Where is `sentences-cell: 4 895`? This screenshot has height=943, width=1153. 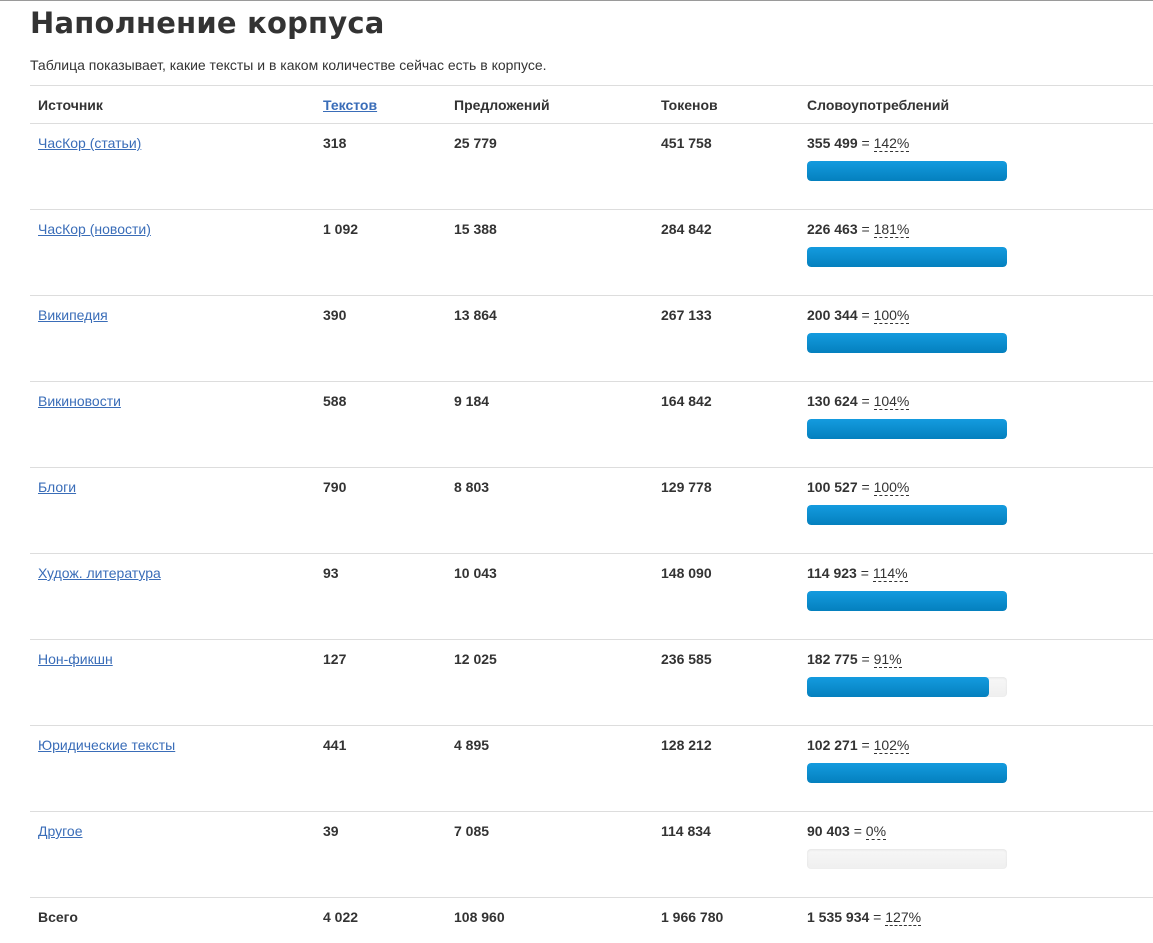
sentences-cell: 4 895 is located at coordinates (549, 768).